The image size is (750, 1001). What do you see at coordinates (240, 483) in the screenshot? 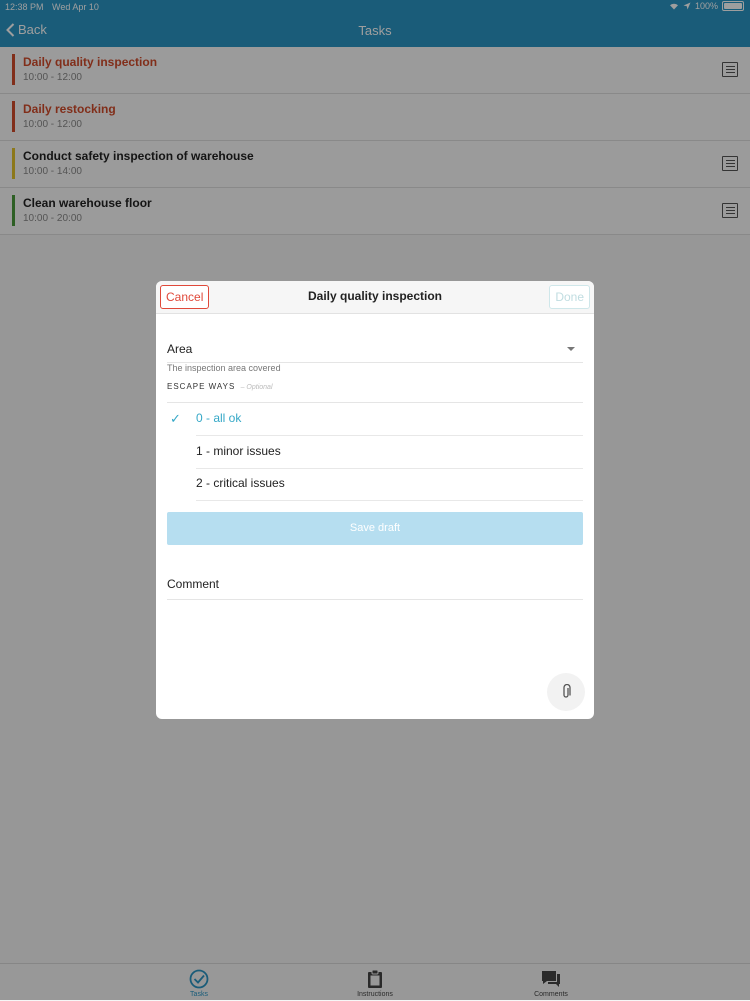
I see `option-label: 2 - critical issues` at bounding box center [240, 483].